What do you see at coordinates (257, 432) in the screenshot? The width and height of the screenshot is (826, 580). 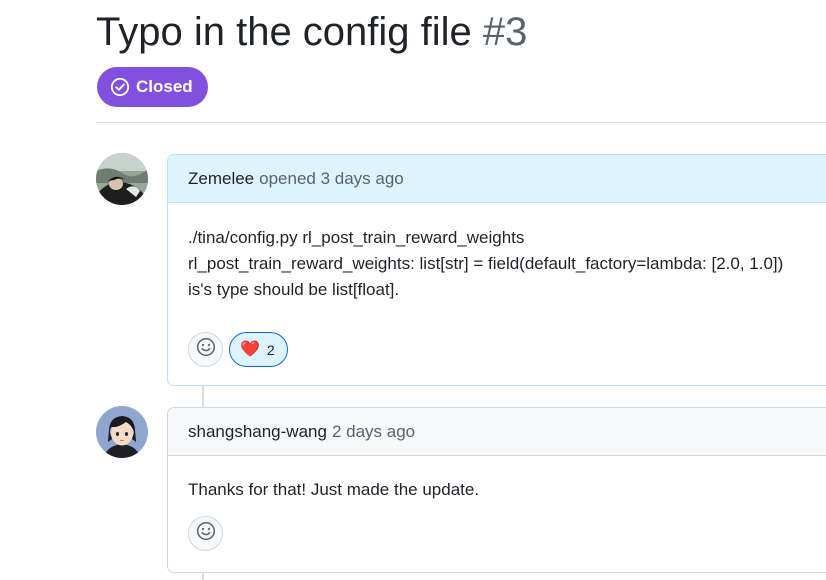 I see `comment-author: shangshang-wang` at bounding box center [257, 432].